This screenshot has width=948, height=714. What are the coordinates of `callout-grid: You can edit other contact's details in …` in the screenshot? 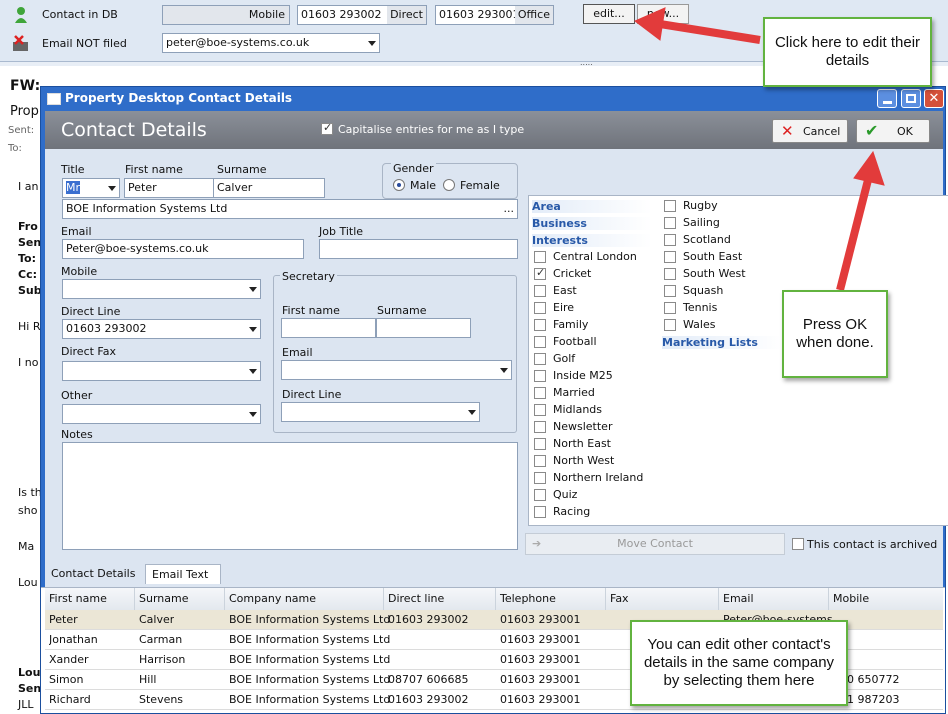 It's located at (739, 663).